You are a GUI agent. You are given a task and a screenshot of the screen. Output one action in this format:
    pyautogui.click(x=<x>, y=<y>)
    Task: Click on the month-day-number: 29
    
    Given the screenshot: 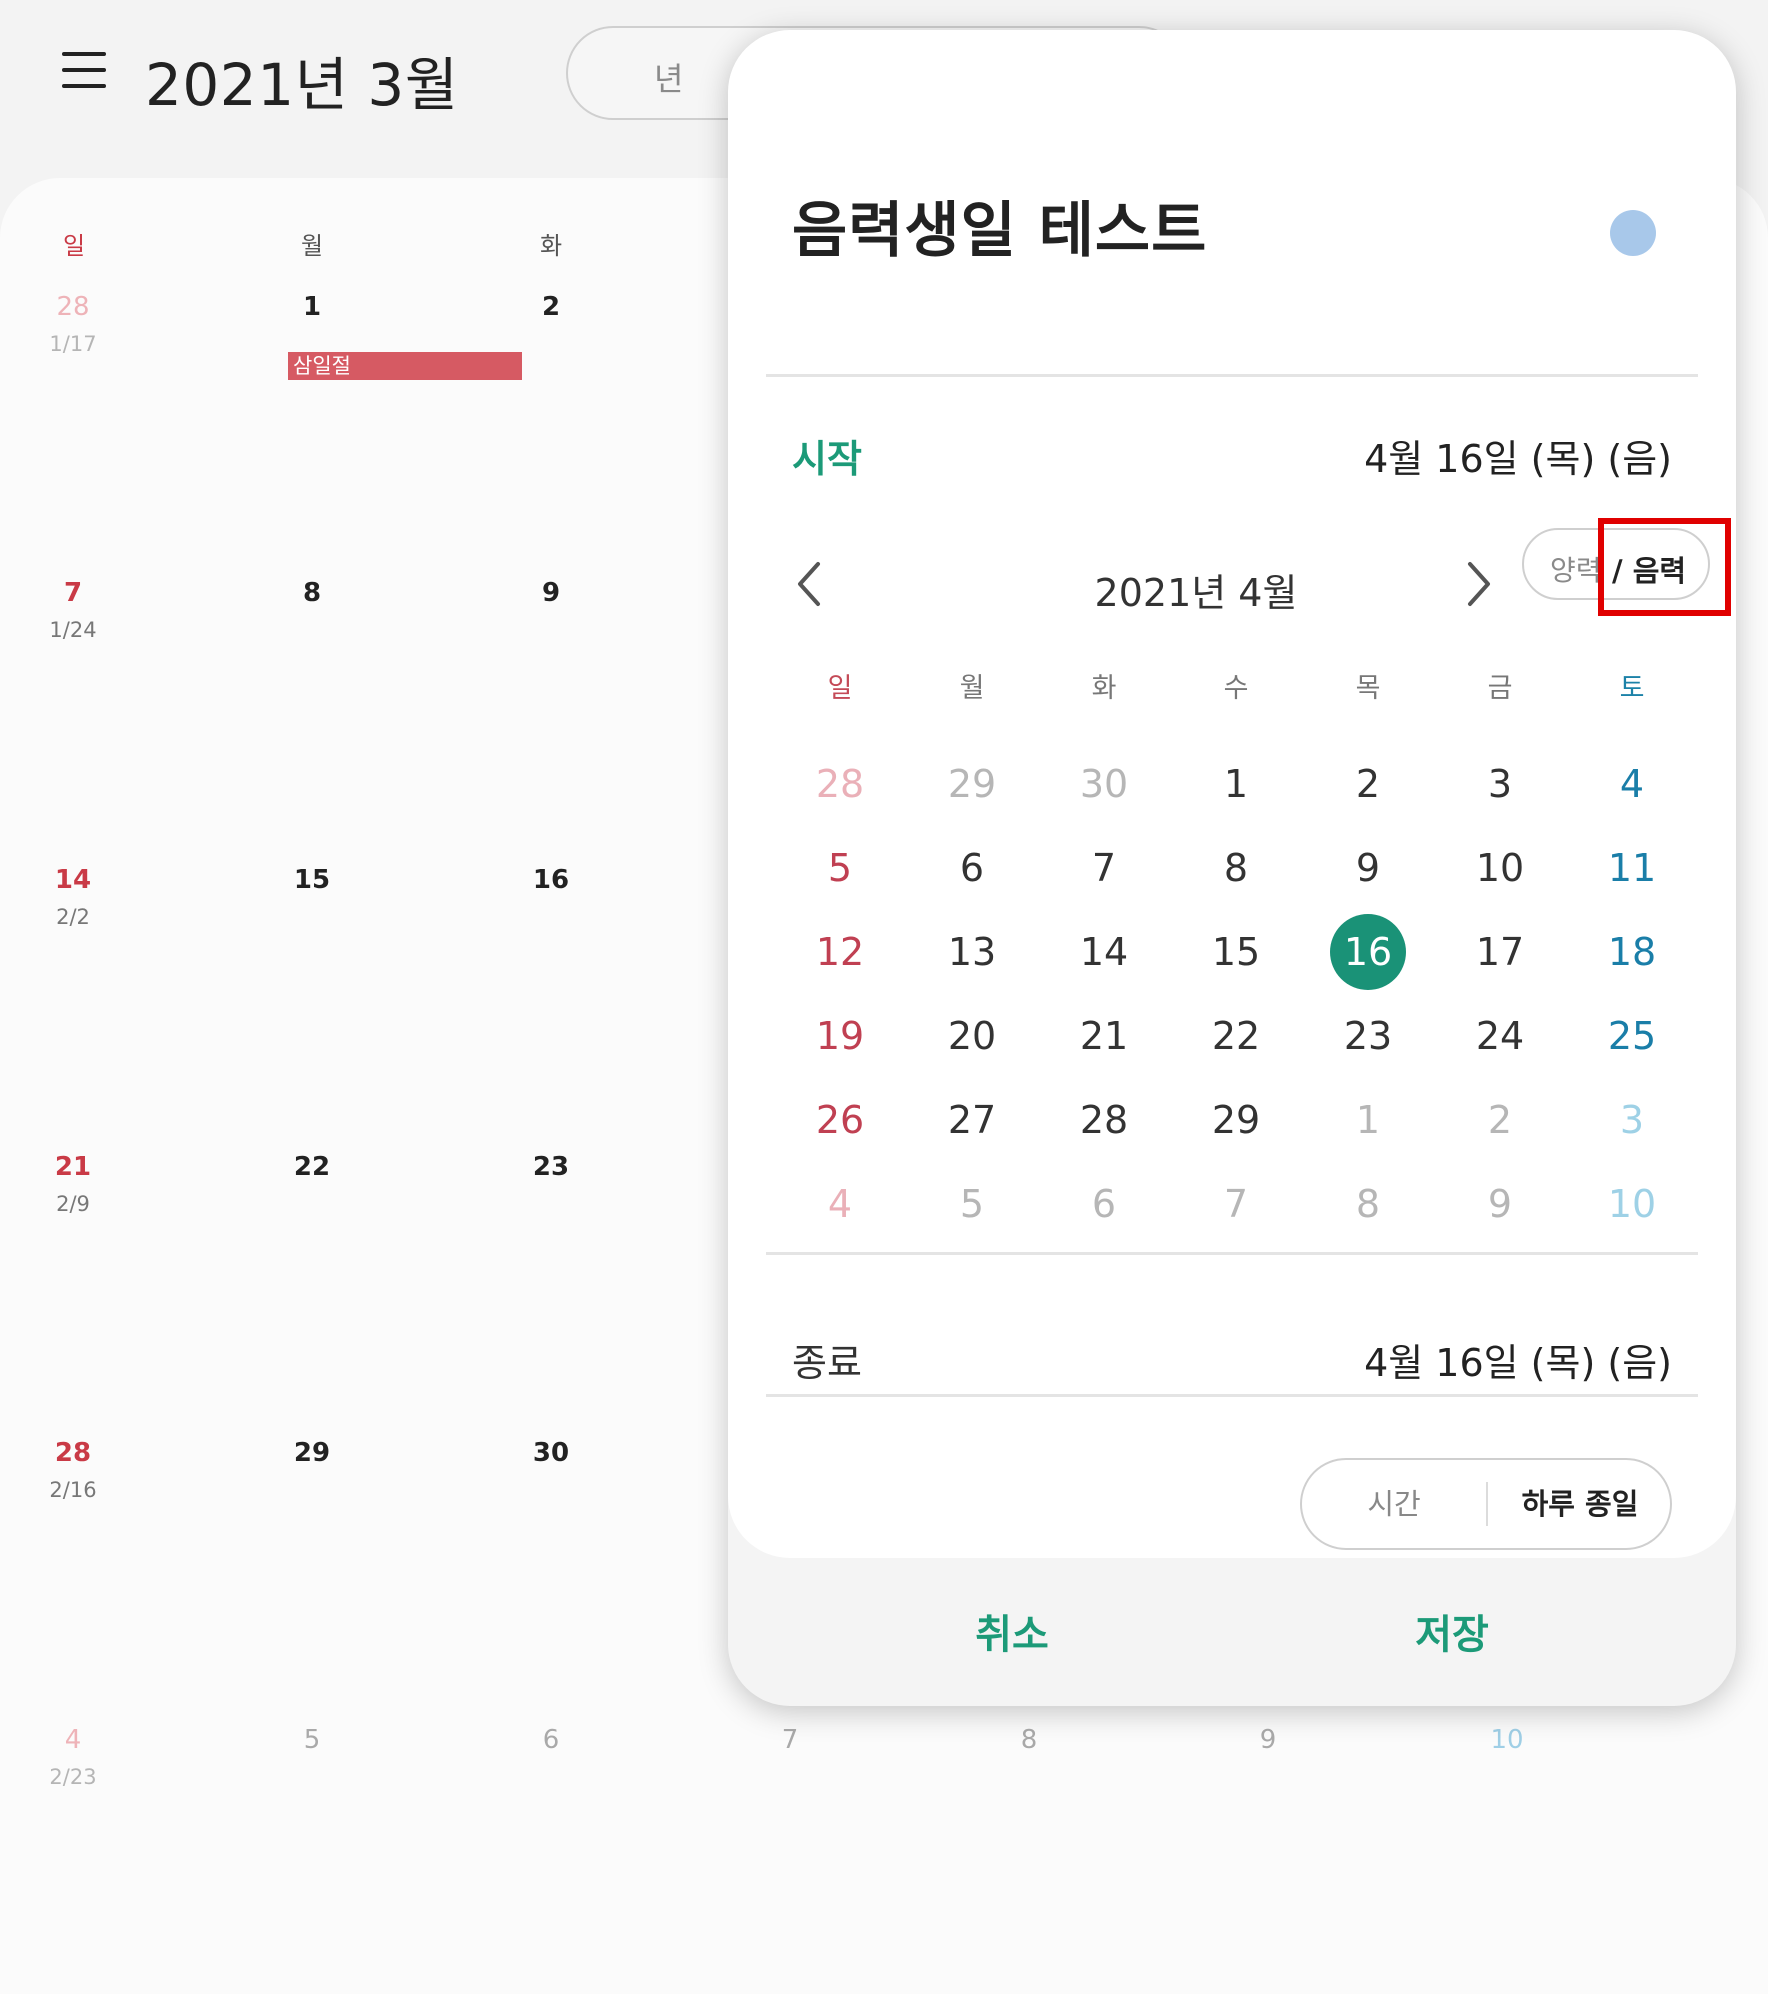 What is the action you would take?
    pyautogui.click(x=312, y=1453)
    